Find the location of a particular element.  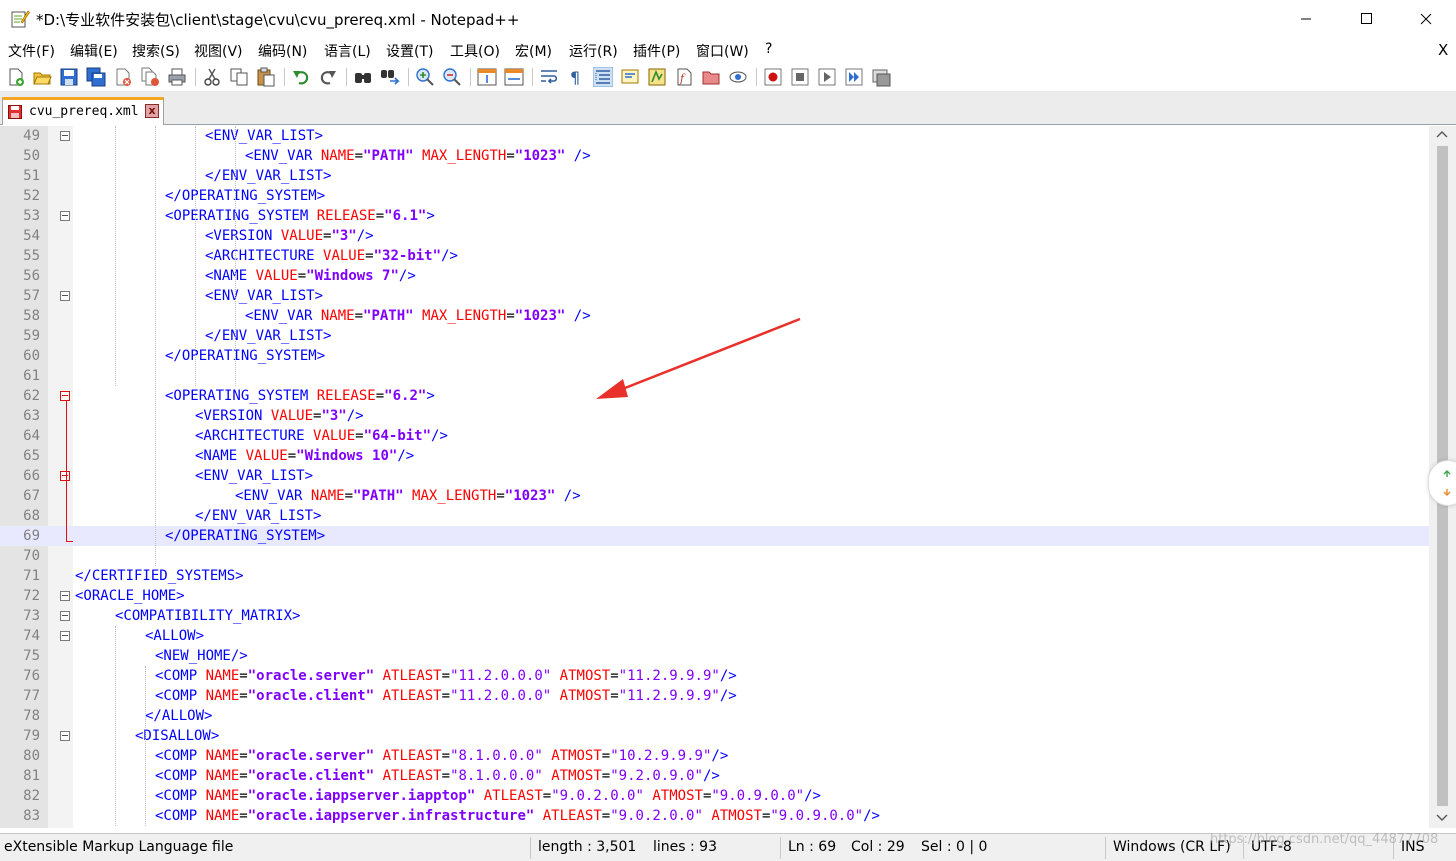

code-line: 60 </OPERATING_SYSTEM> is located at coordinates (714, 356).